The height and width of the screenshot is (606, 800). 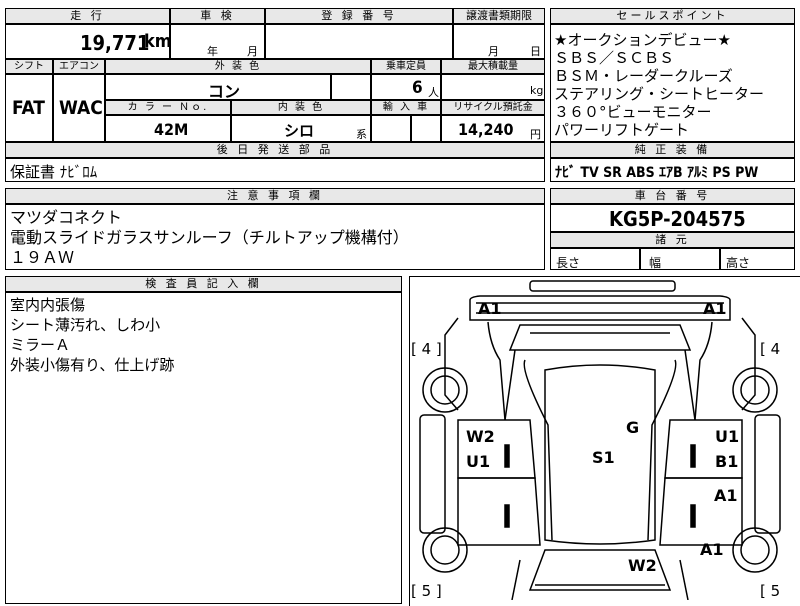 I want to click on tire-front-left: [ 4 ], so click(x=426, y=349).